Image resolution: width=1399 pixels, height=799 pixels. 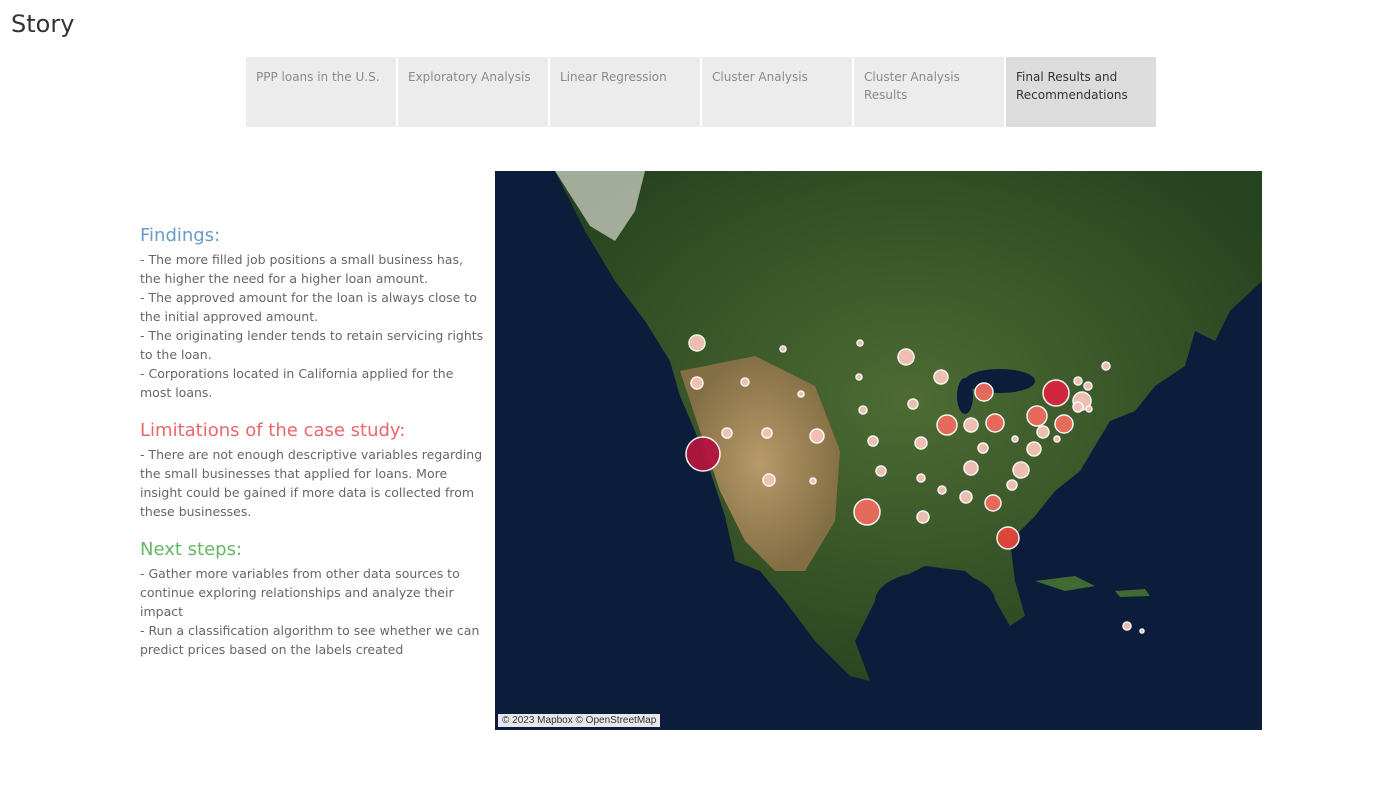 I want to click on tab-ppp-loans: PPP loans in the U.S., so click(x=321, y=92).